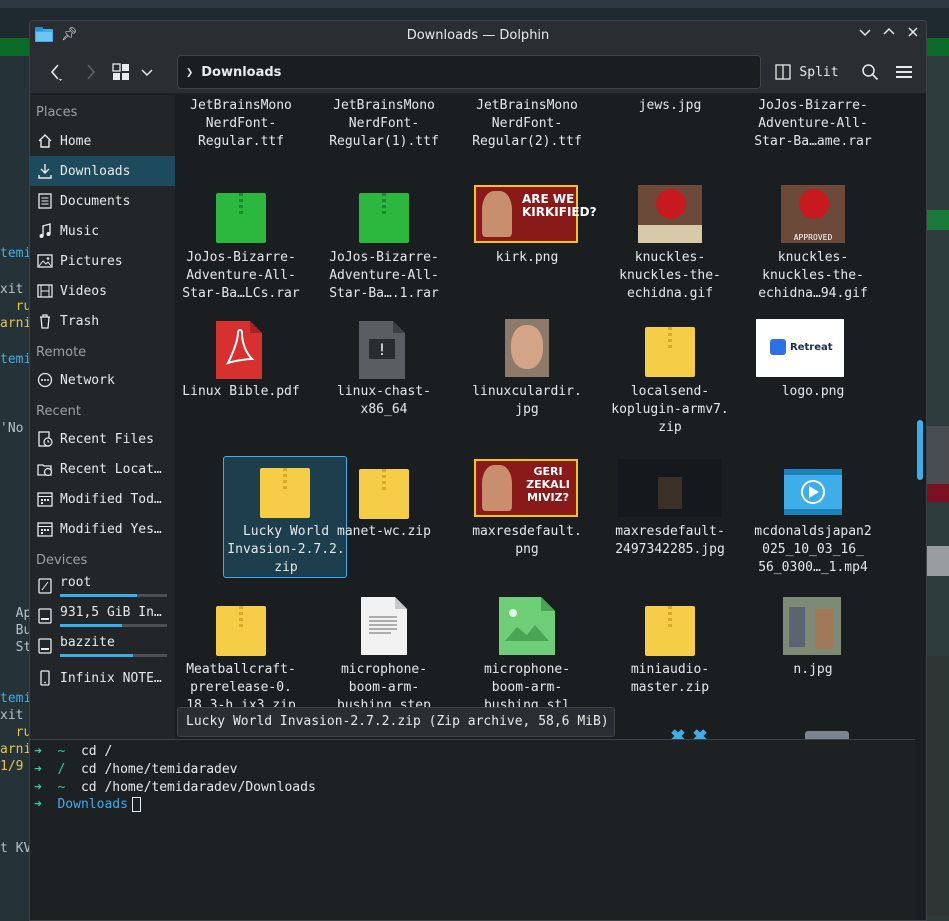  Describe the element at coordinates (45, 529) in the screenshot. I see `calendar-icon` at that location.